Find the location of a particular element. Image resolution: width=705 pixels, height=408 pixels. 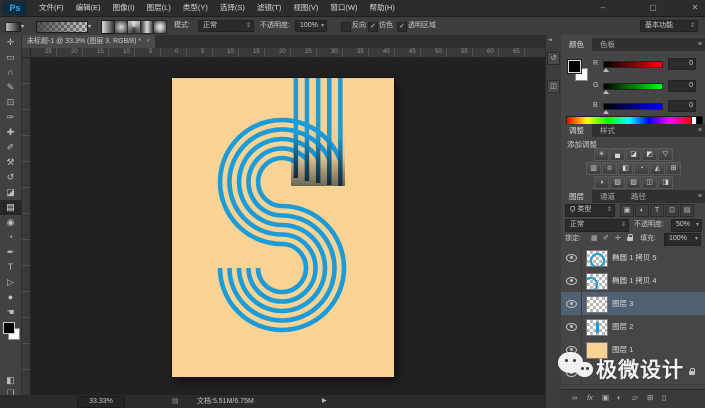

tab-close-icon: × is located at coordinates (148, 41).